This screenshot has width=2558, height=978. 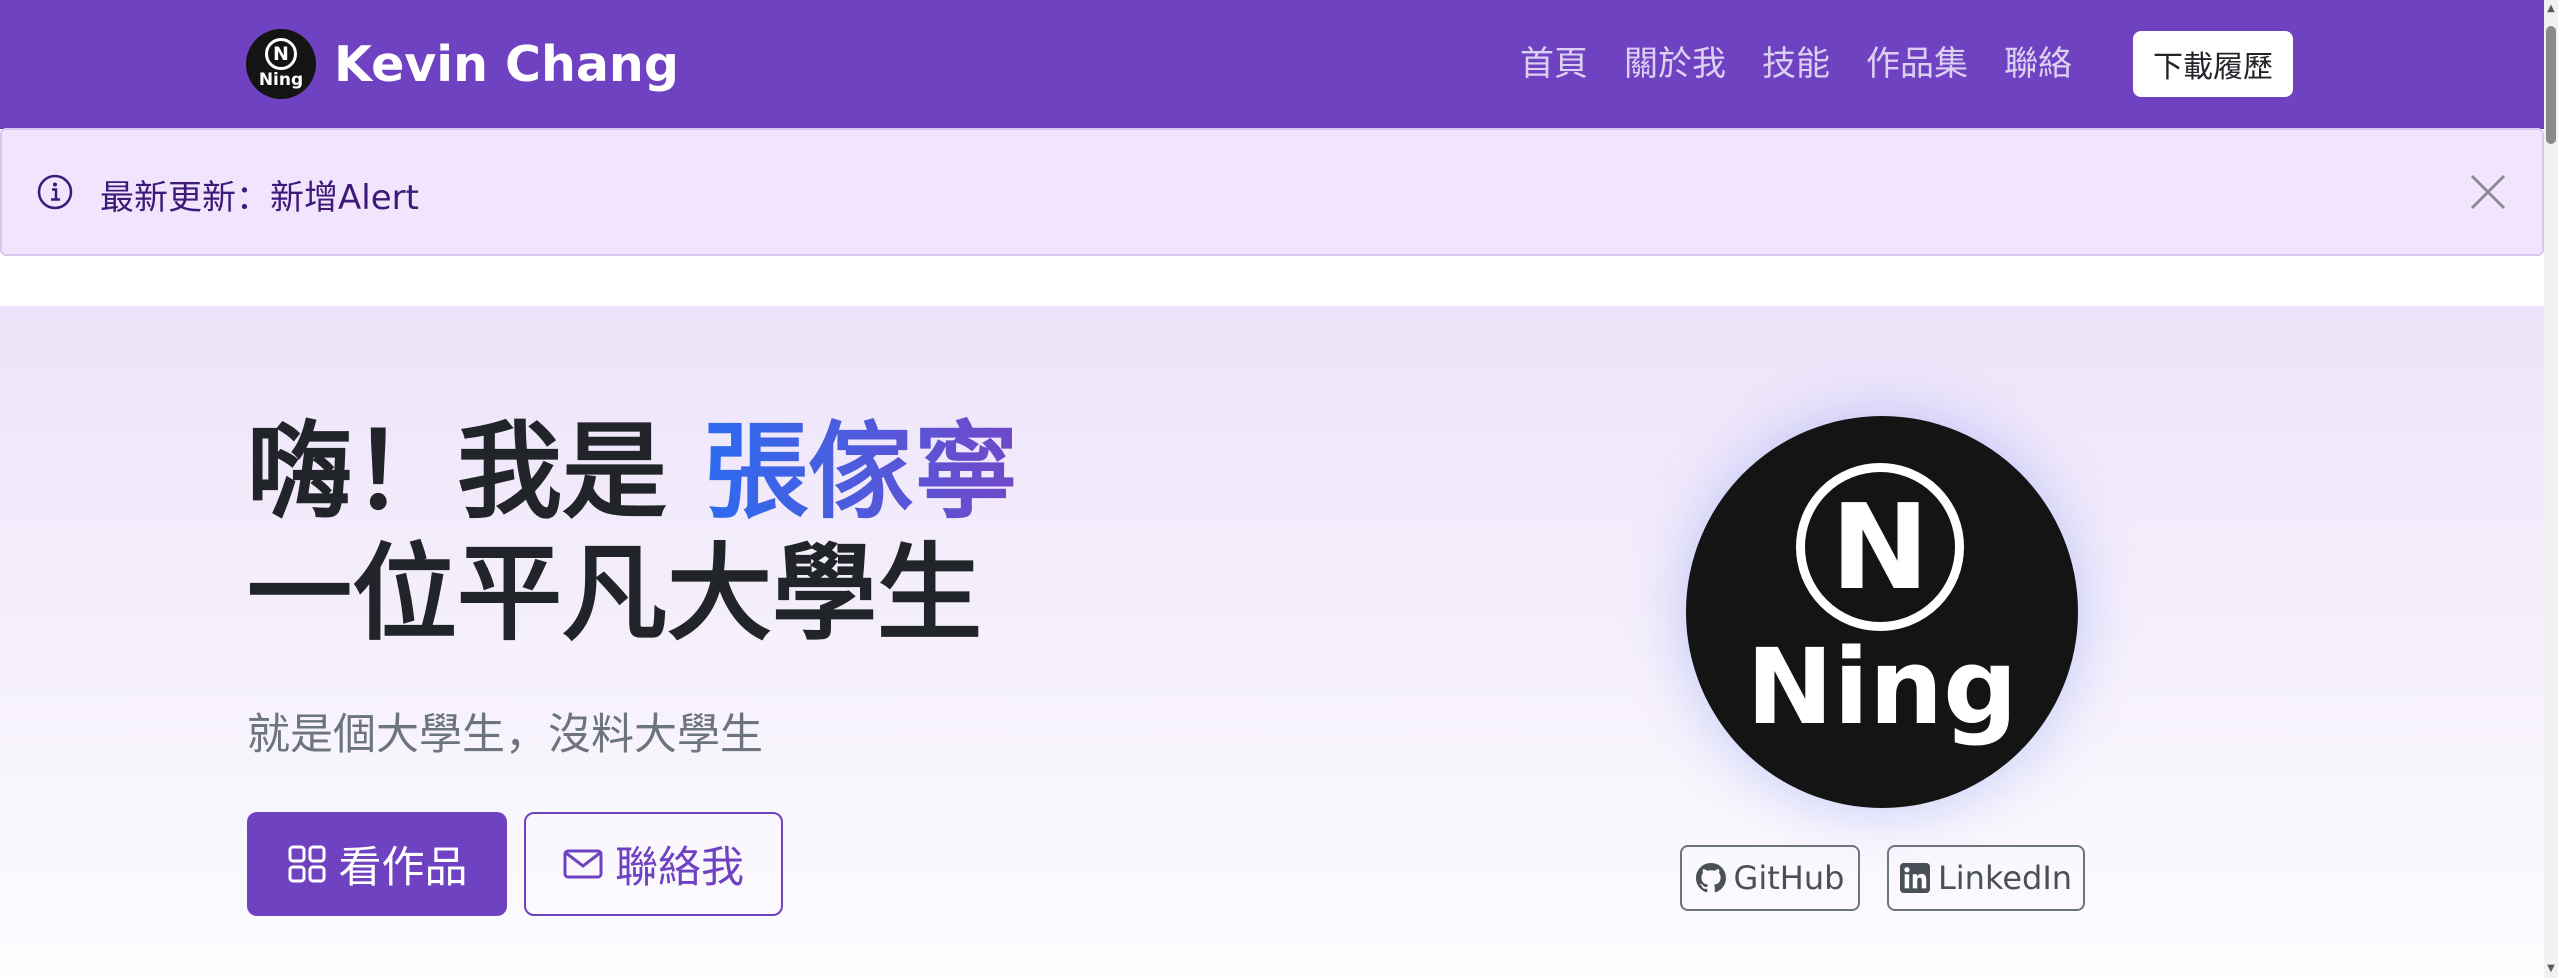 I want to click on alert-banner: 最新更新：新增Alert, so click(x=1272, y=192).